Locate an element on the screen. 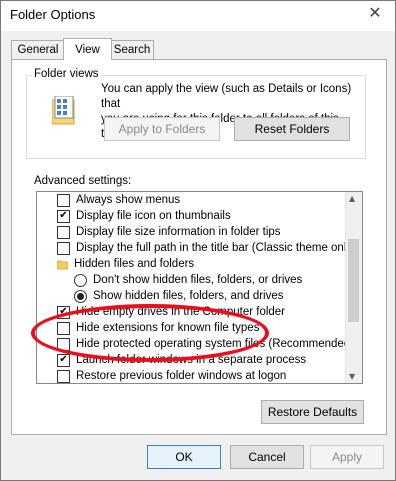  close-button: ✕ is located at coordinates (375, 12).